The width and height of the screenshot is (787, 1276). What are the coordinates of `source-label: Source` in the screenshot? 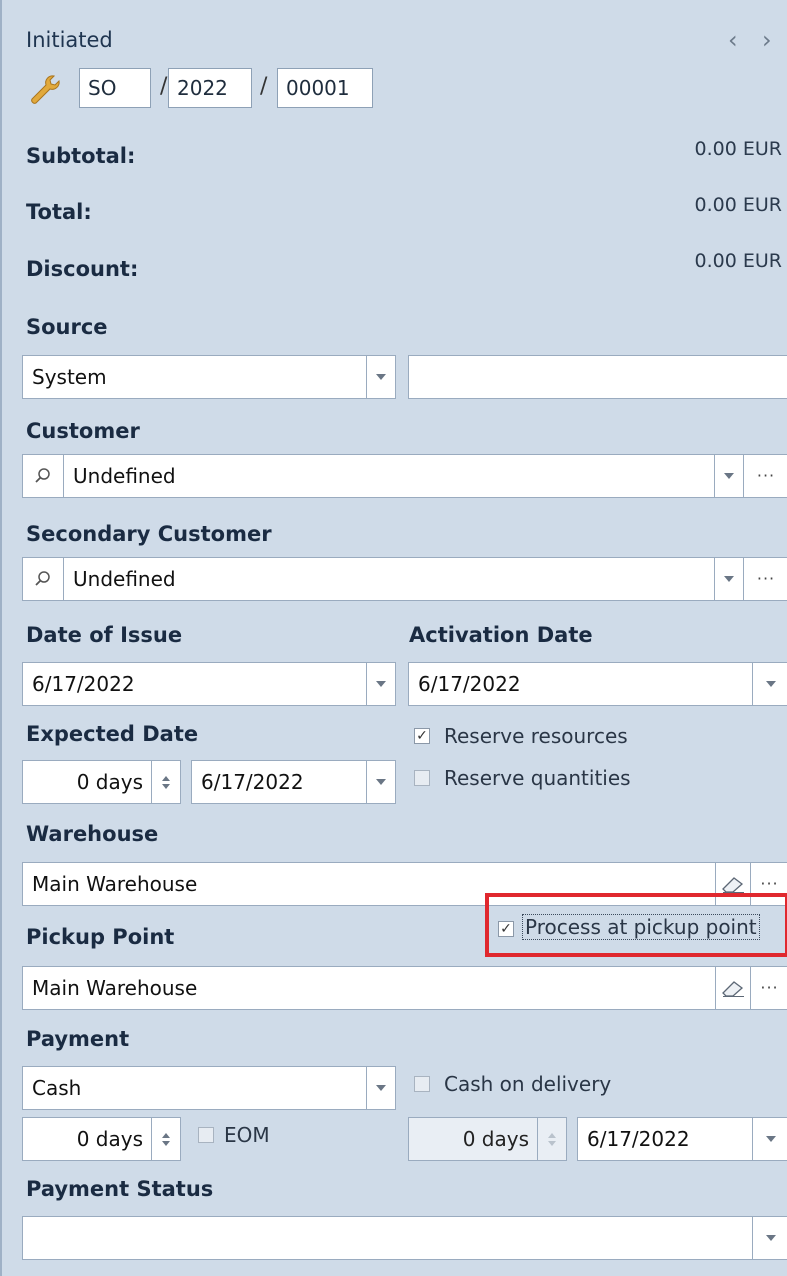 It's located at (67, 327).